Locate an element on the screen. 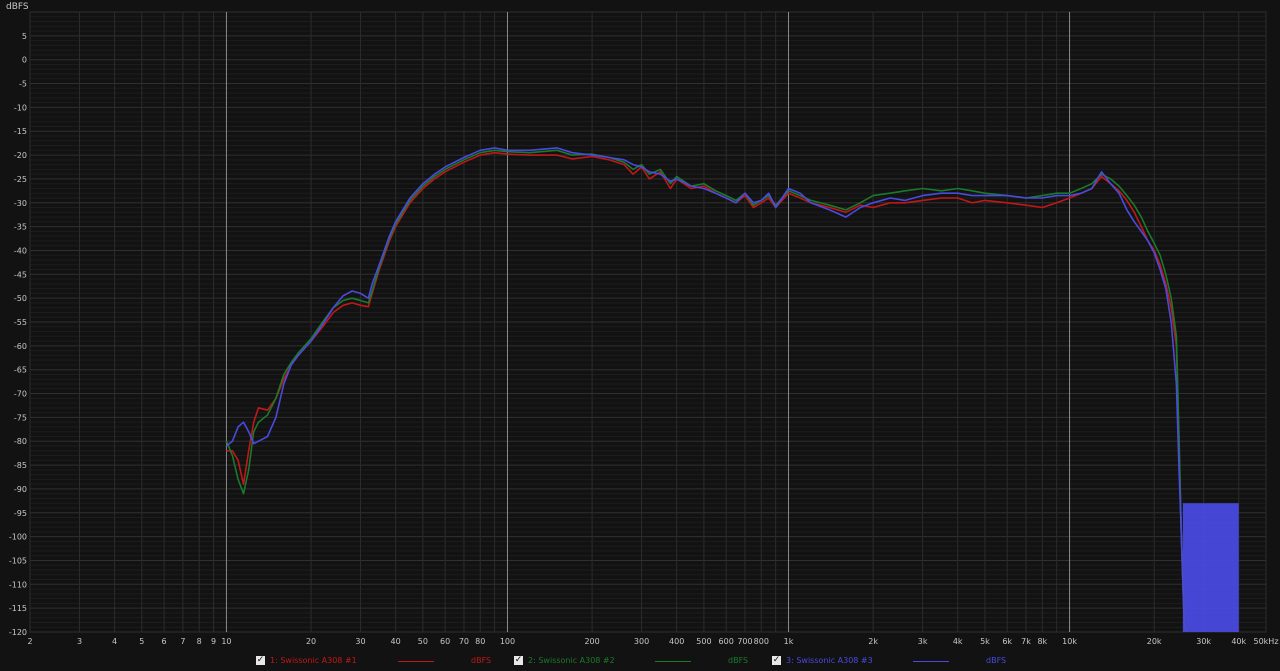 The height and width of the screenshot is (671, 1280). x-tick-label: 600 is located at coordinates (726, 641).